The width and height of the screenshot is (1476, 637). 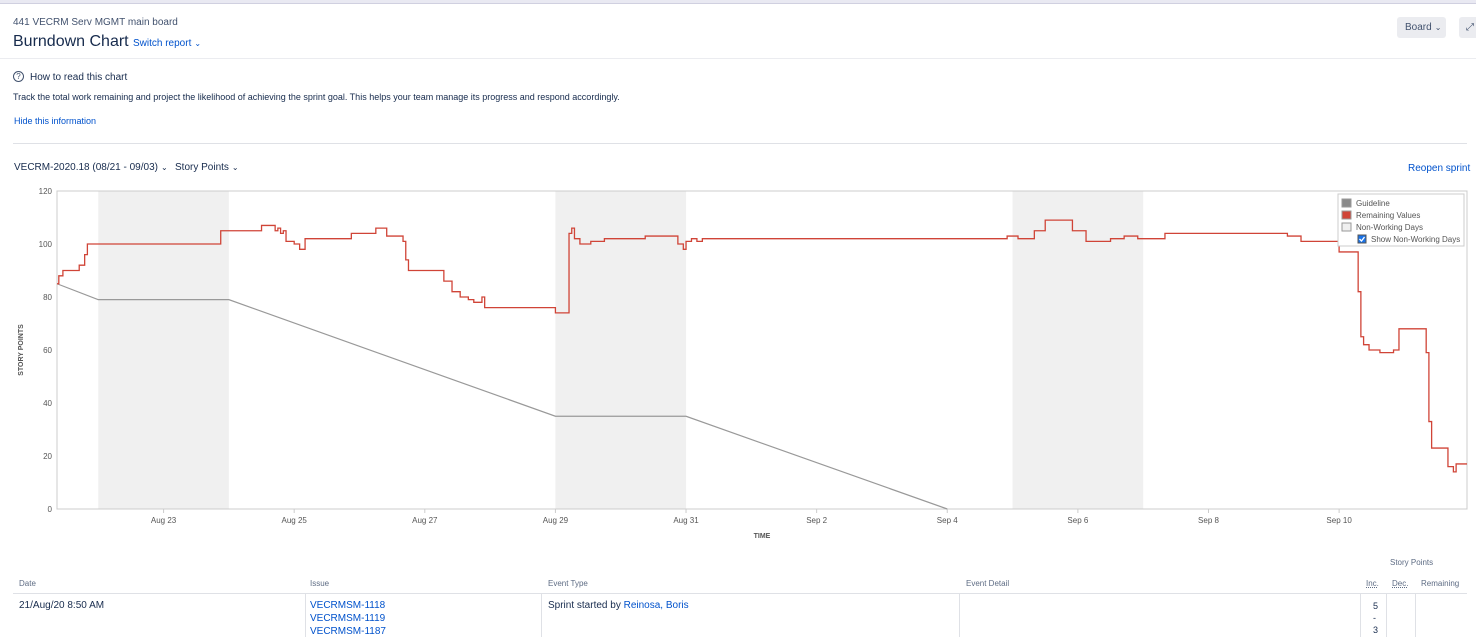 I want to click on x-tick-label: Aug 31, so click(x=686, y=520).